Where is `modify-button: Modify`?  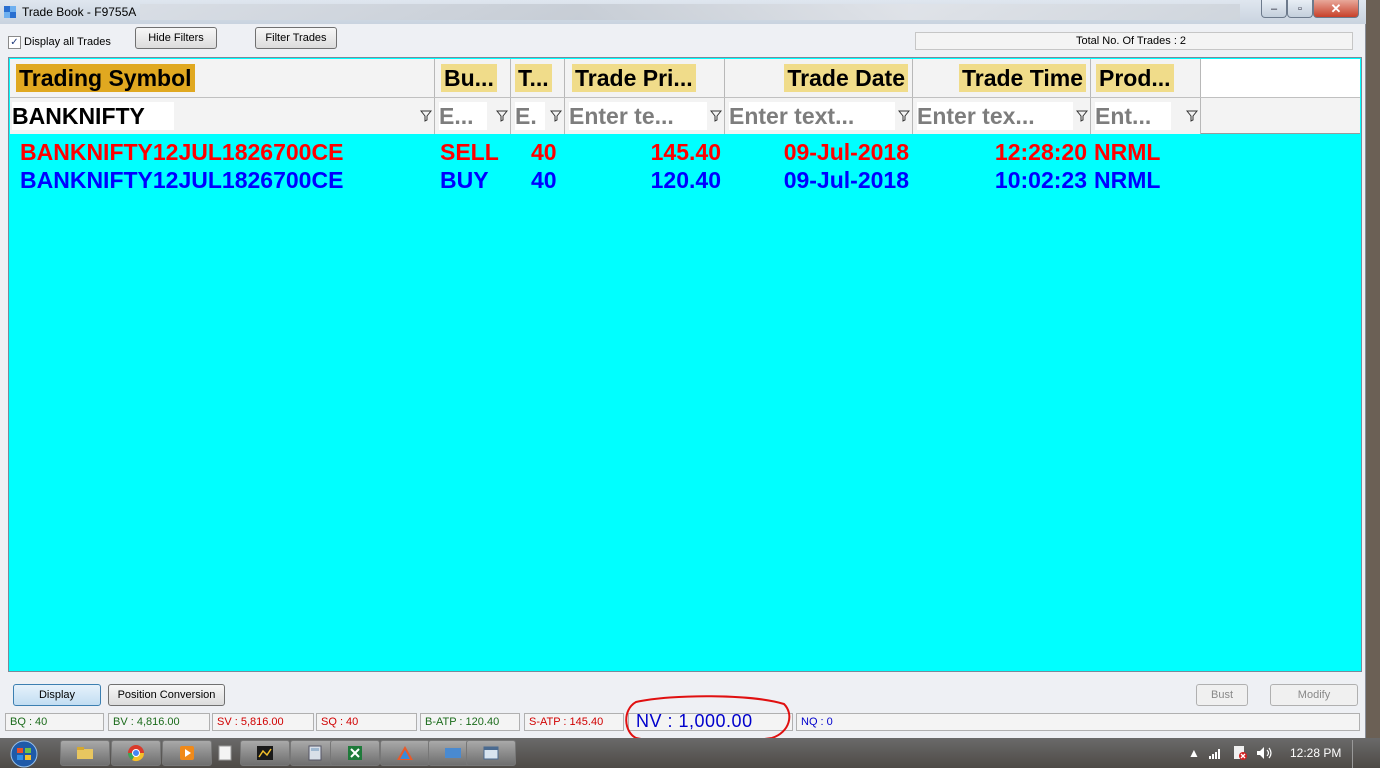 modify-button: Modify is located at coordinates (1314, 695).